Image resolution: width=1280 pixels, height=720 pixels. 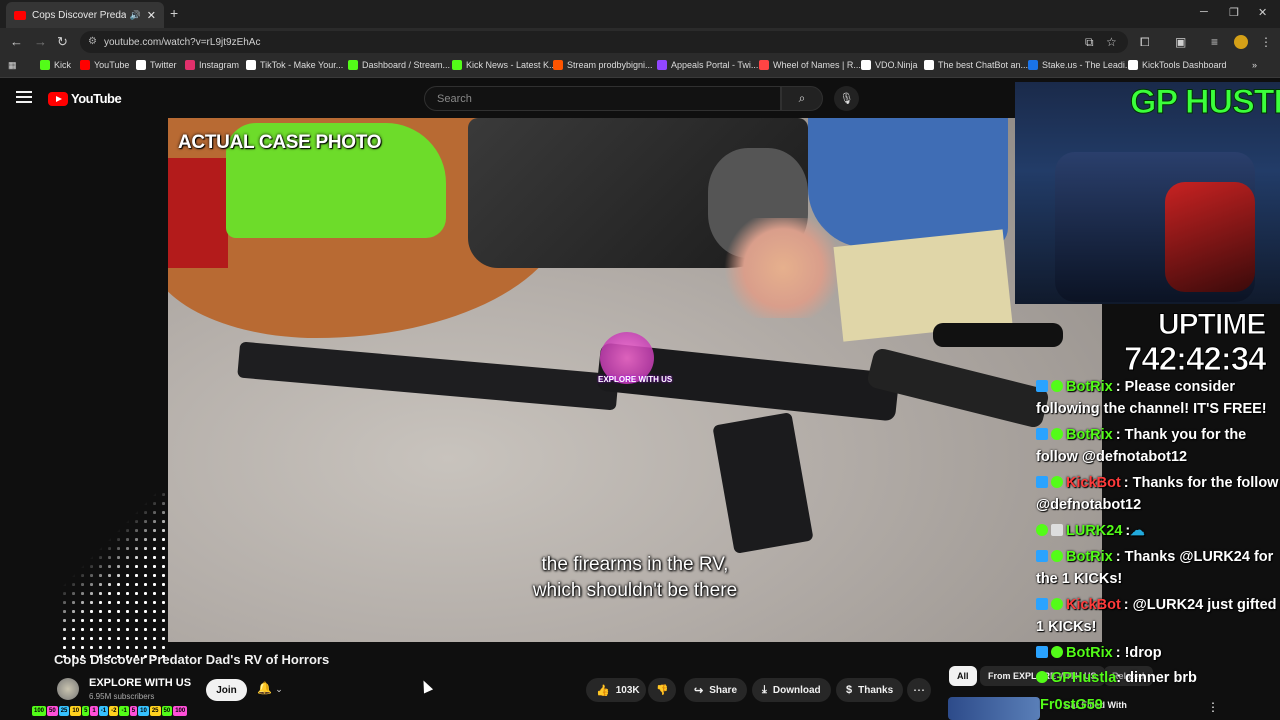 I want to click on apps-grid-icon: ▦, so click(x=12, y=65).